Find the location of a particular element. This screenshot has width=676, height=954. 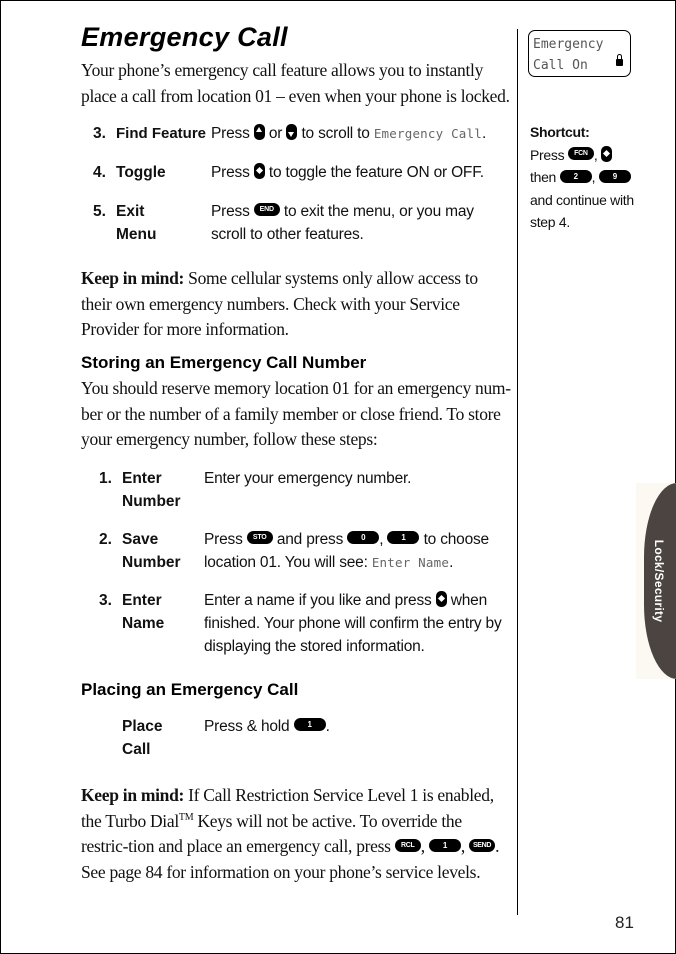

label-line: Menu is located at coordinates (136, 234).